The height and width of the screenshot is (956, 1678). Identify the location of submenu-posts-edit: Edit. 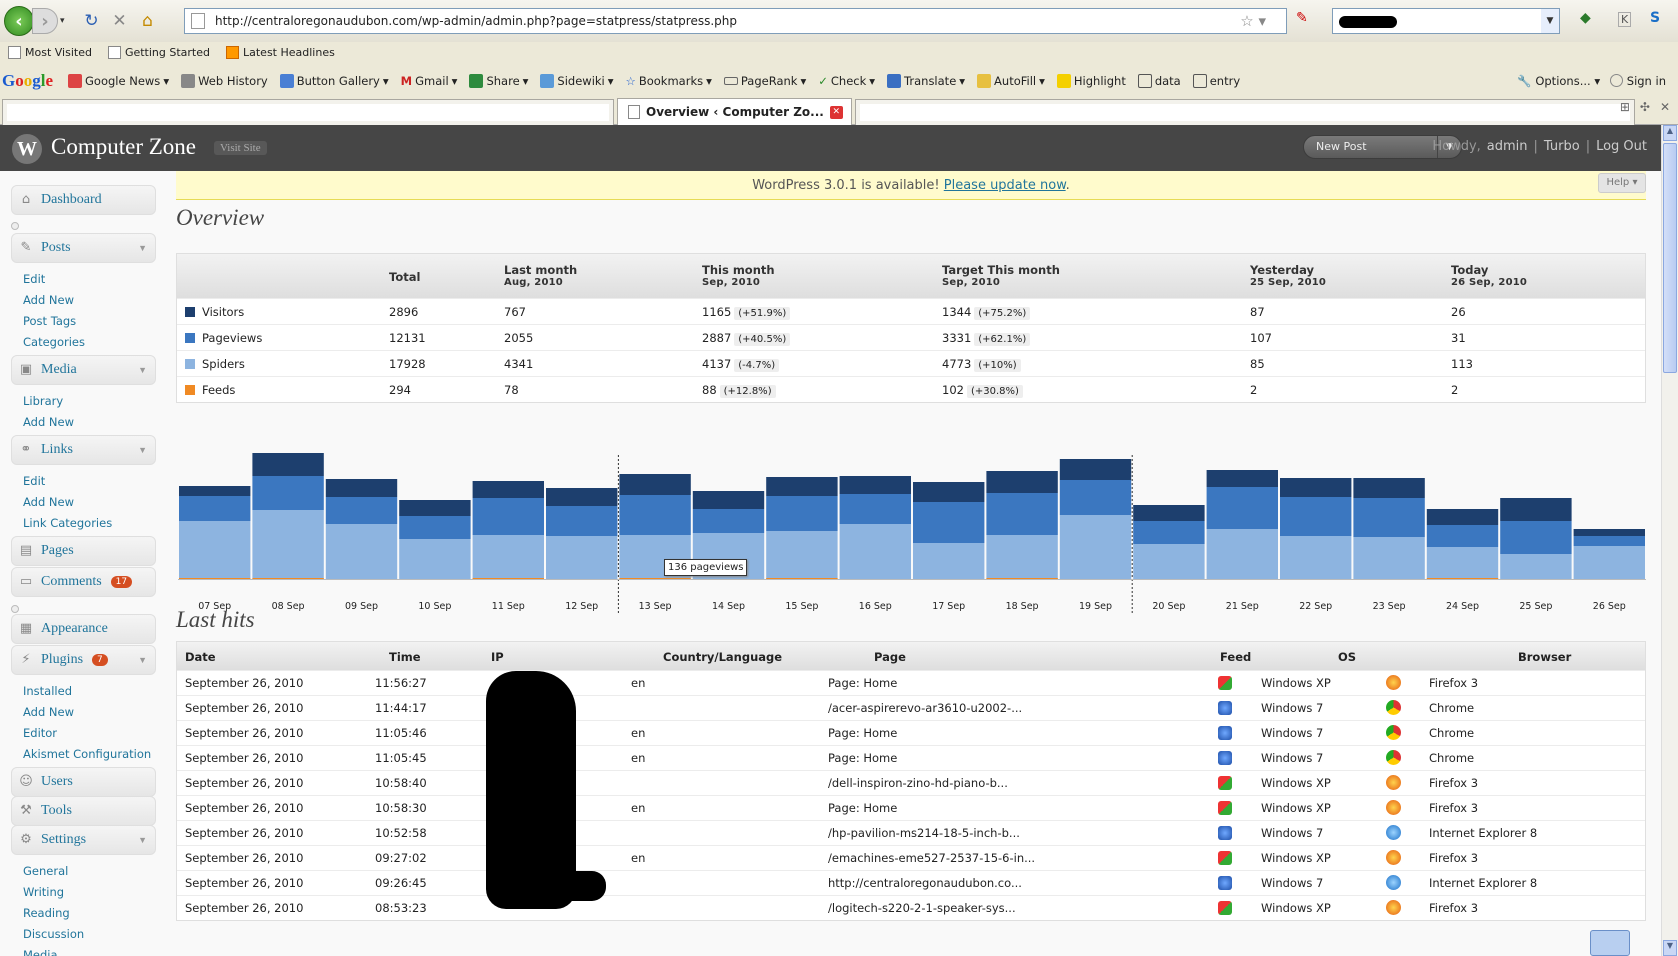
(34, 279).